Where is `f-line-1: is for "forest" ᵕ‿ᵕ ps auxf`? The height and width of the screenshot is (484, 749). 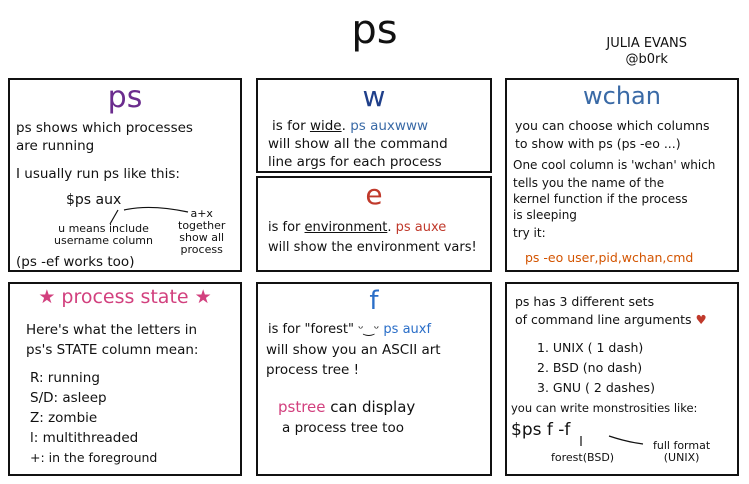 f-line-1: is for "forest" ᵕ‿ᵕ ps auxf is located at coordinates (349, 330).